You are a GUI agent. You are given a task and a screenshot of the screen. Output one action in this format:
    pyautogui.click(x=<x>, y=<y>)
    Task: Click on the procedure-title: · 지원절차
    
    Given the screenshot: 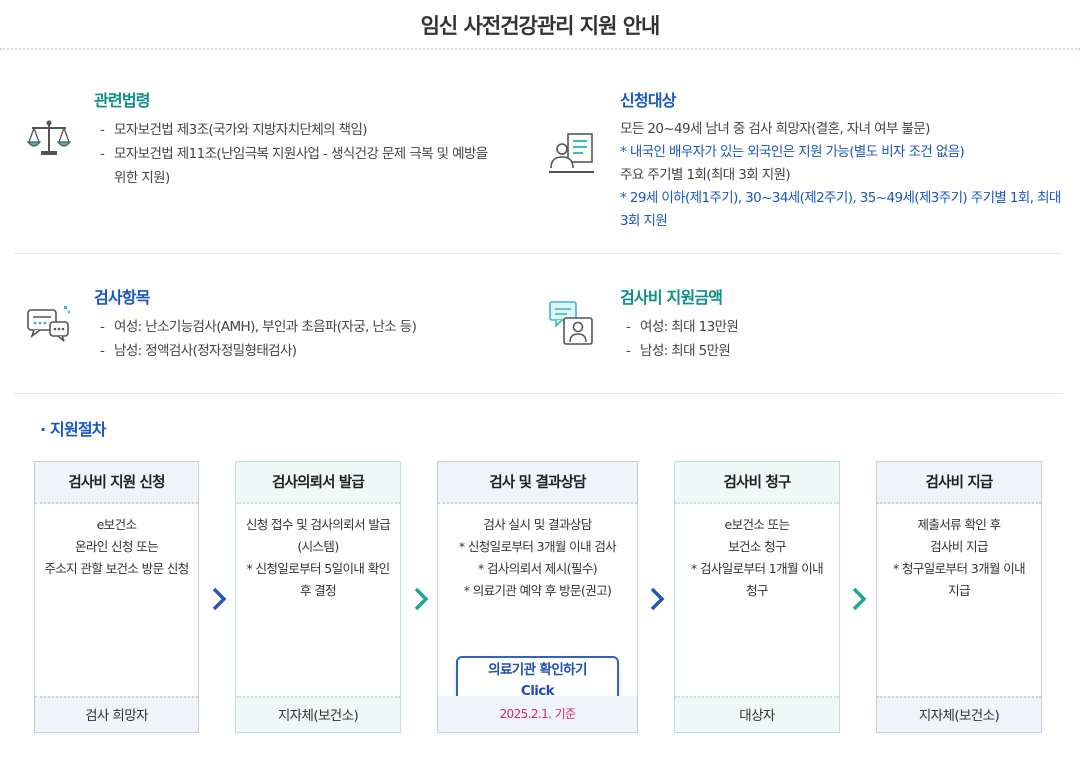 What is the action you would take?
    pyautogui.click(x=73, y=429)
    